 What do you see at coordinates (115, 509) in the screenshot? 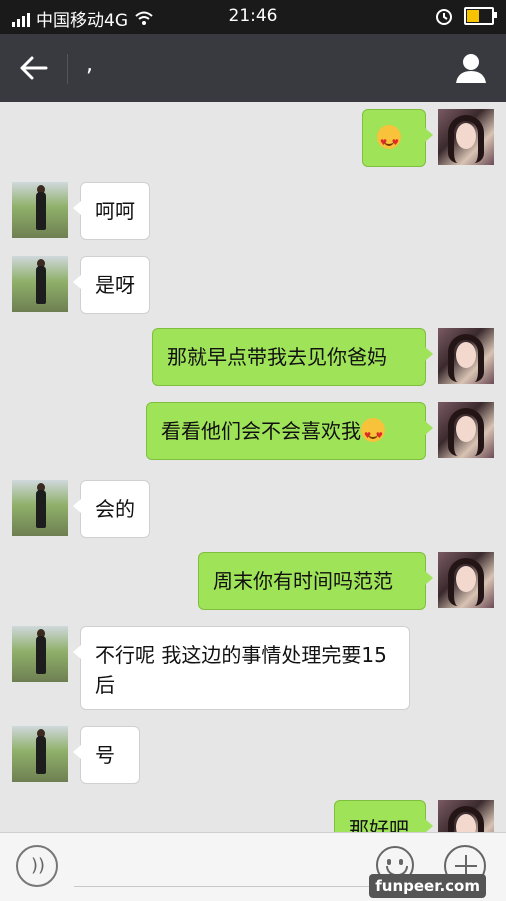
I see `message-text: 会的` at bounding box center [115, 509].